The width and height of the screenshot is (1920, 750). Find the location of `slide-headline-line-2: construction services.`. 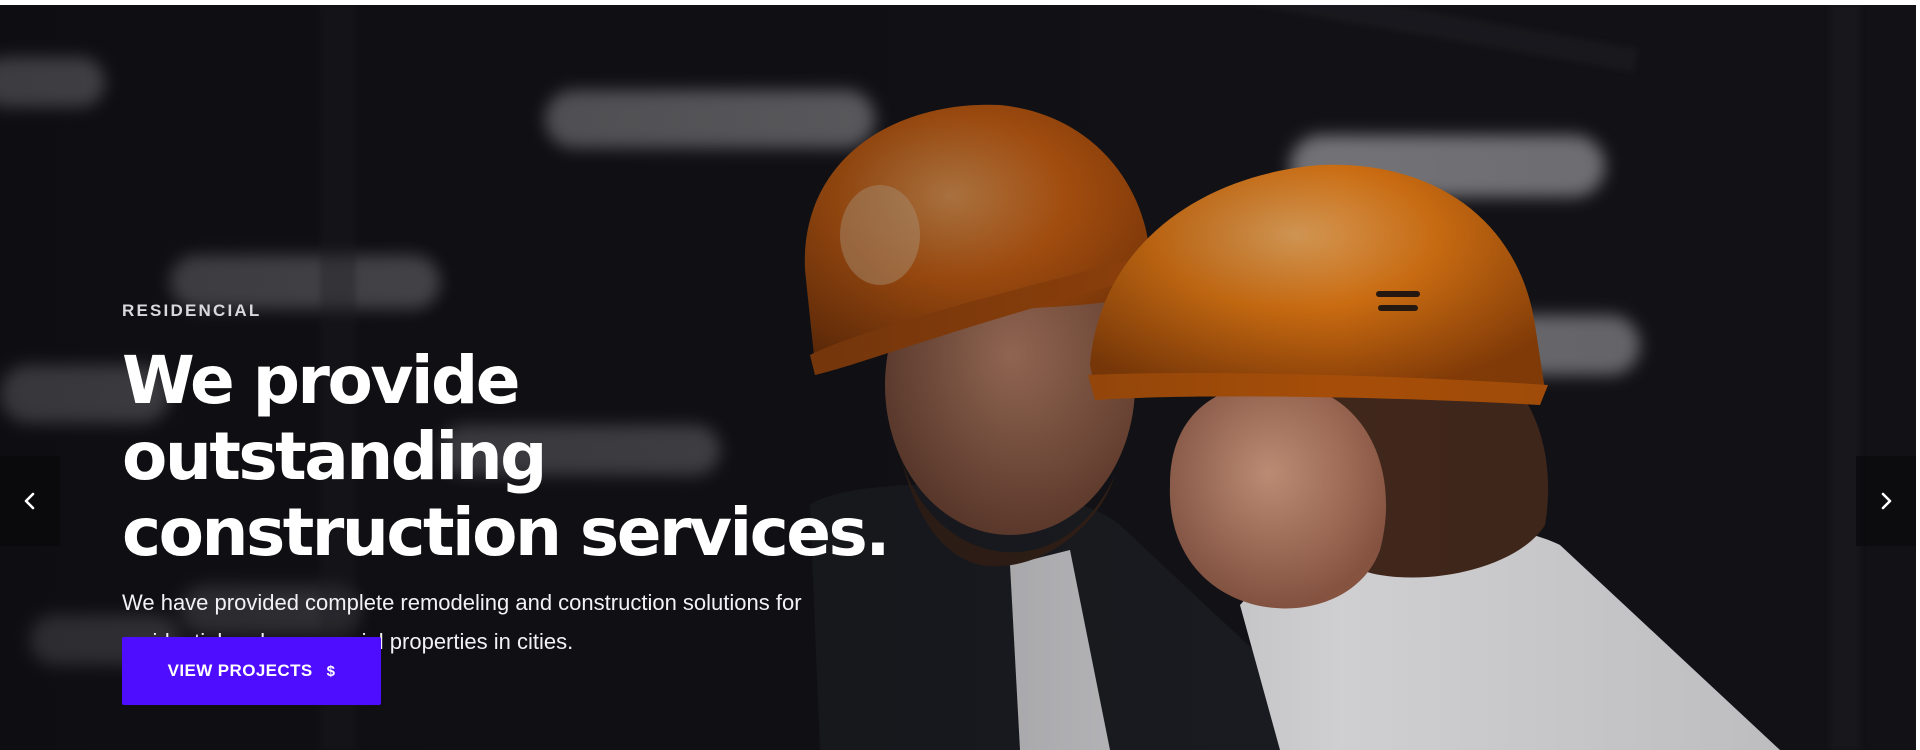

slide-headline-line-2: construction services. is located at coordinates (506, 532).